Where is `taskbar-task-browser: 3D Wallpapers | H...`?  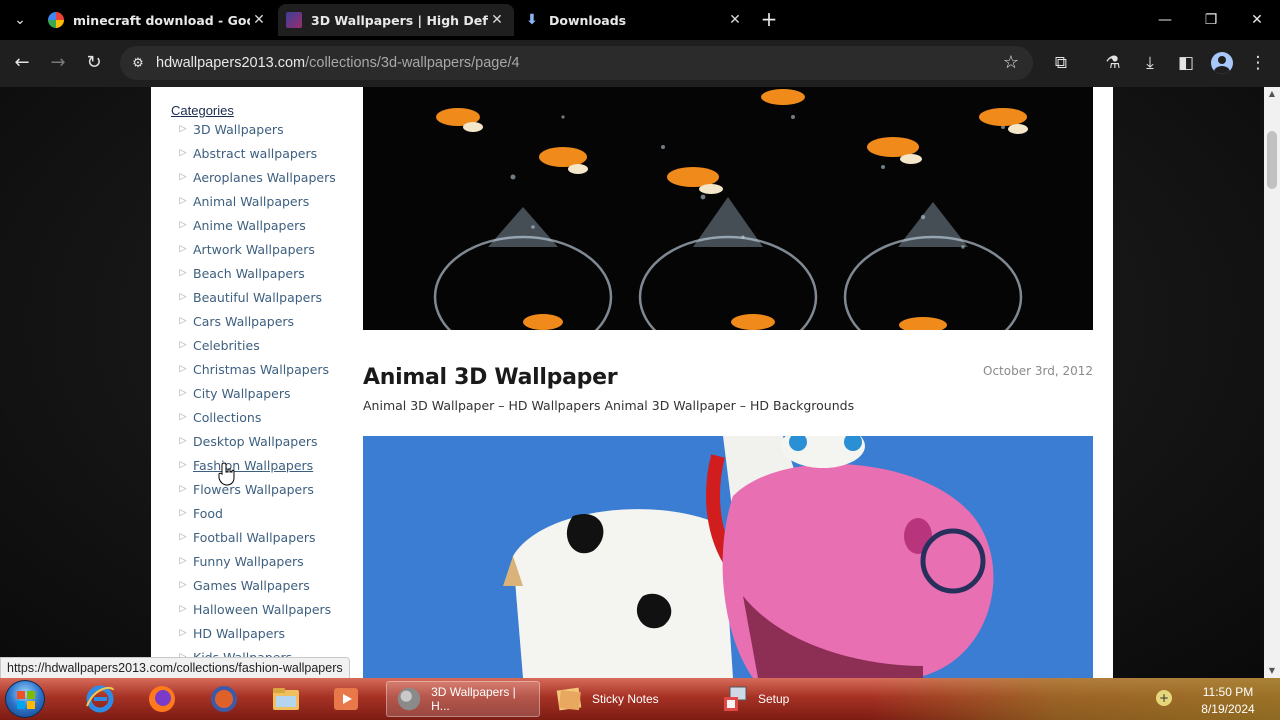
taskbar-task-browser: 3D Wallpapers | H... is located at coordinates (463, 699).